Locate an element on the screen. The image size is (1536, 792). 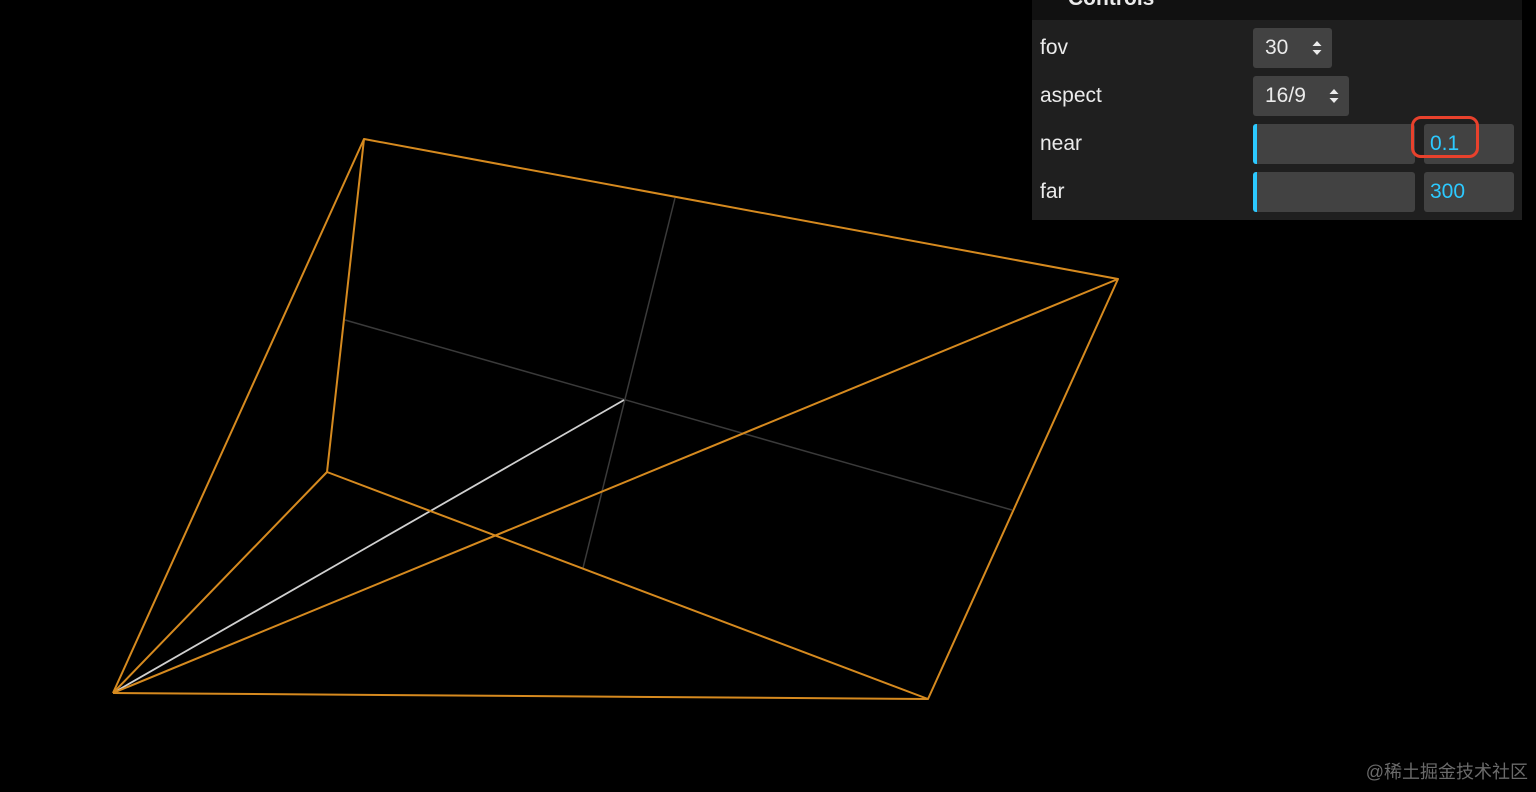
near-slider is located at coordinates (1334, 144).